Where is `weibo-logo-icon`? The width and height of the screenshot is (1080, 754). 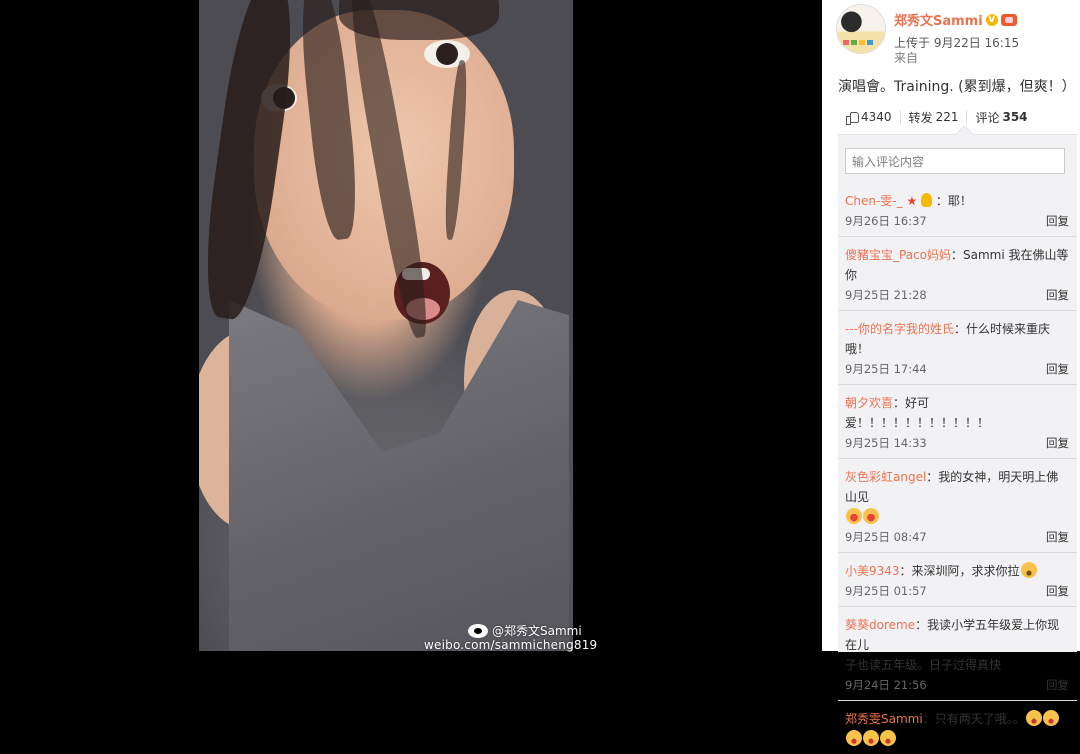
weibo-logo-icon is located at coordinates (478, 631).